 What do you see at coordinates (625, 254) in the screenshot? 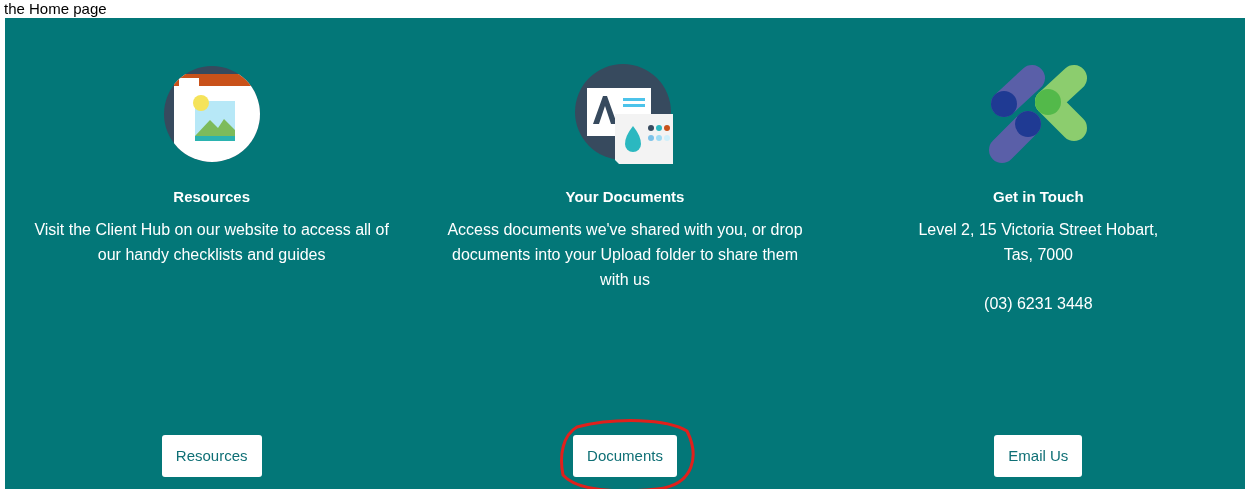
I see `column-text: Access documents we've shared with you, or drop documents into your Upload folder to share them with us` at bounding box center [625, 254].